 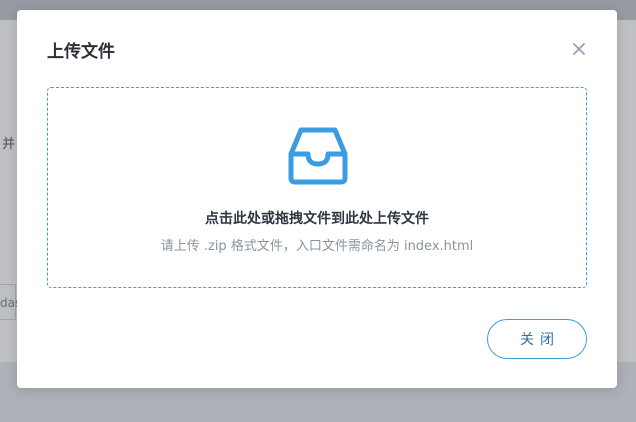 What do you see at coordinates (318, 155) in the screenshot?
I see `inbox-icon` at bounding box center [318, 155].